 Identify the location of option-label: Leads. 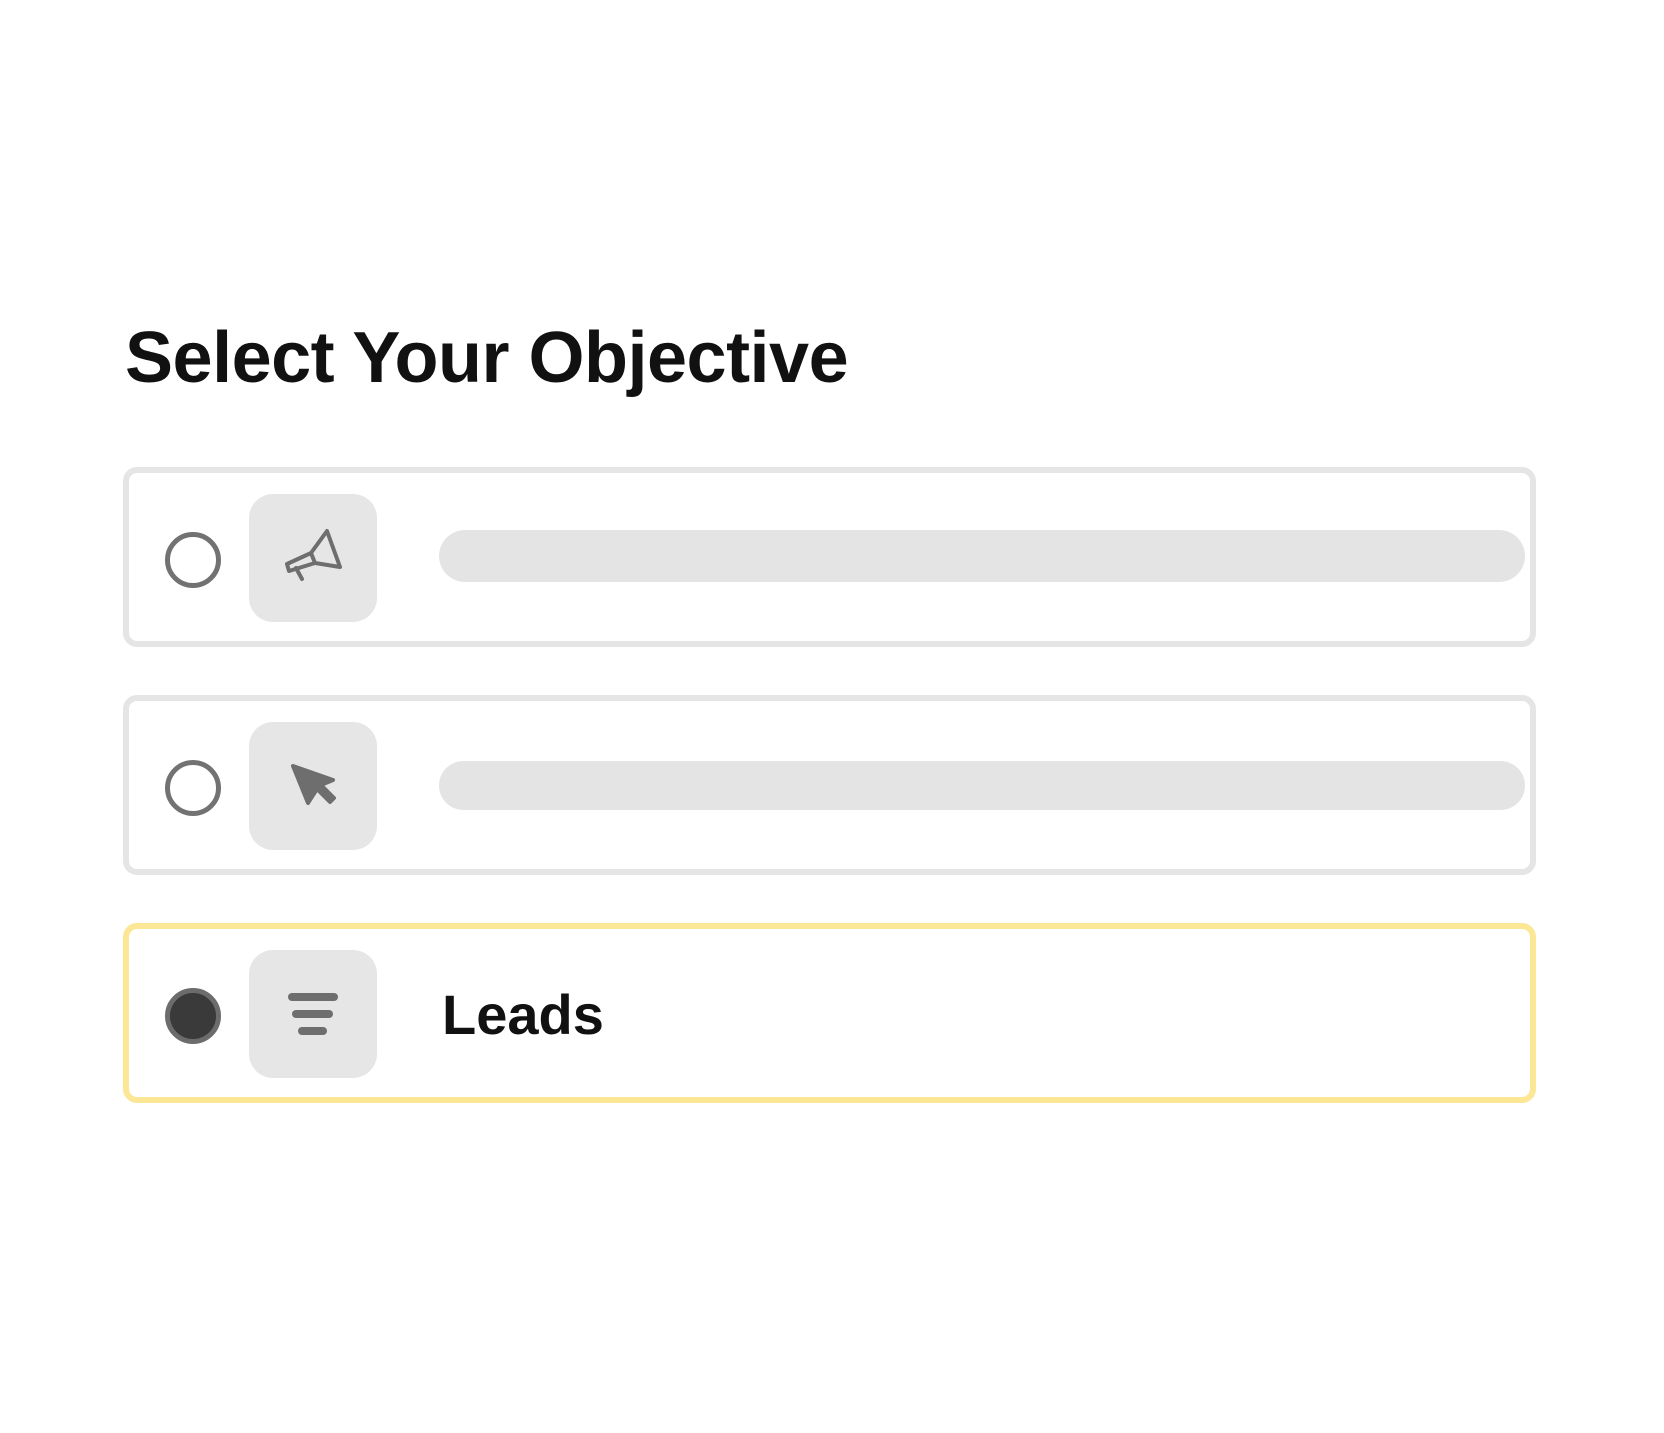
(523, 1014).